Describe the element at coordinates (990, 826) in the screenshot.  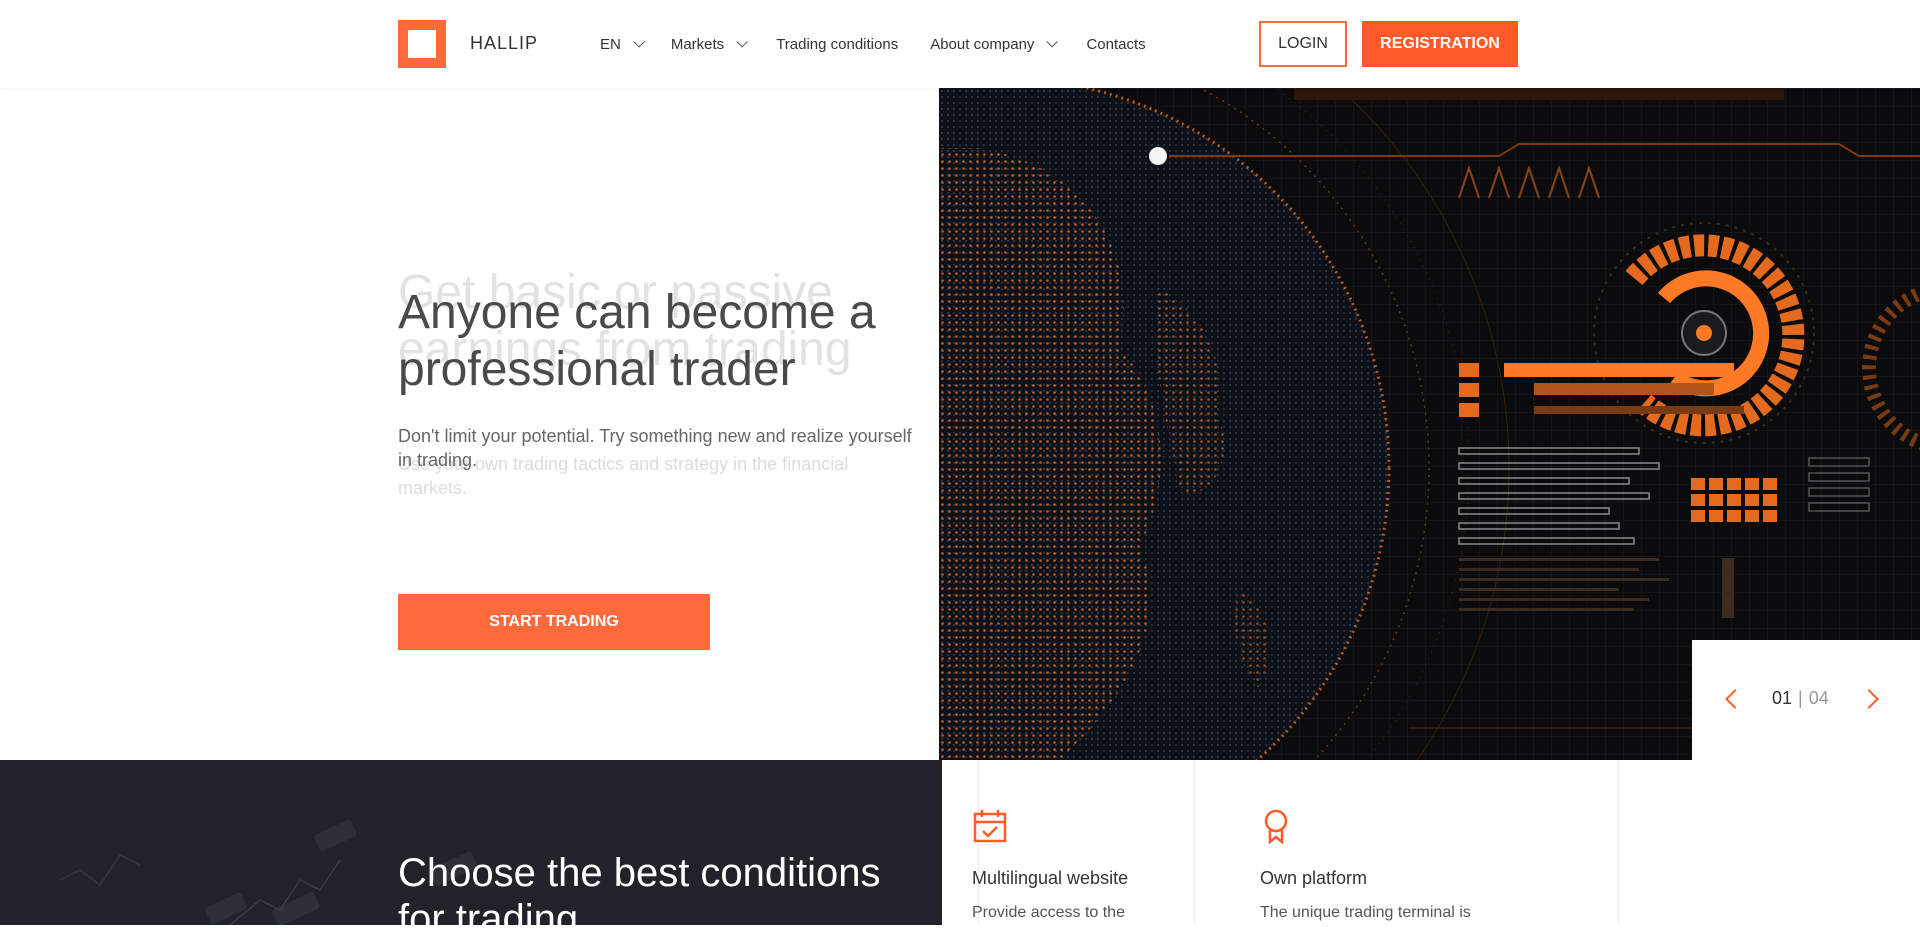
I see `calendar-check-icon` at that location.